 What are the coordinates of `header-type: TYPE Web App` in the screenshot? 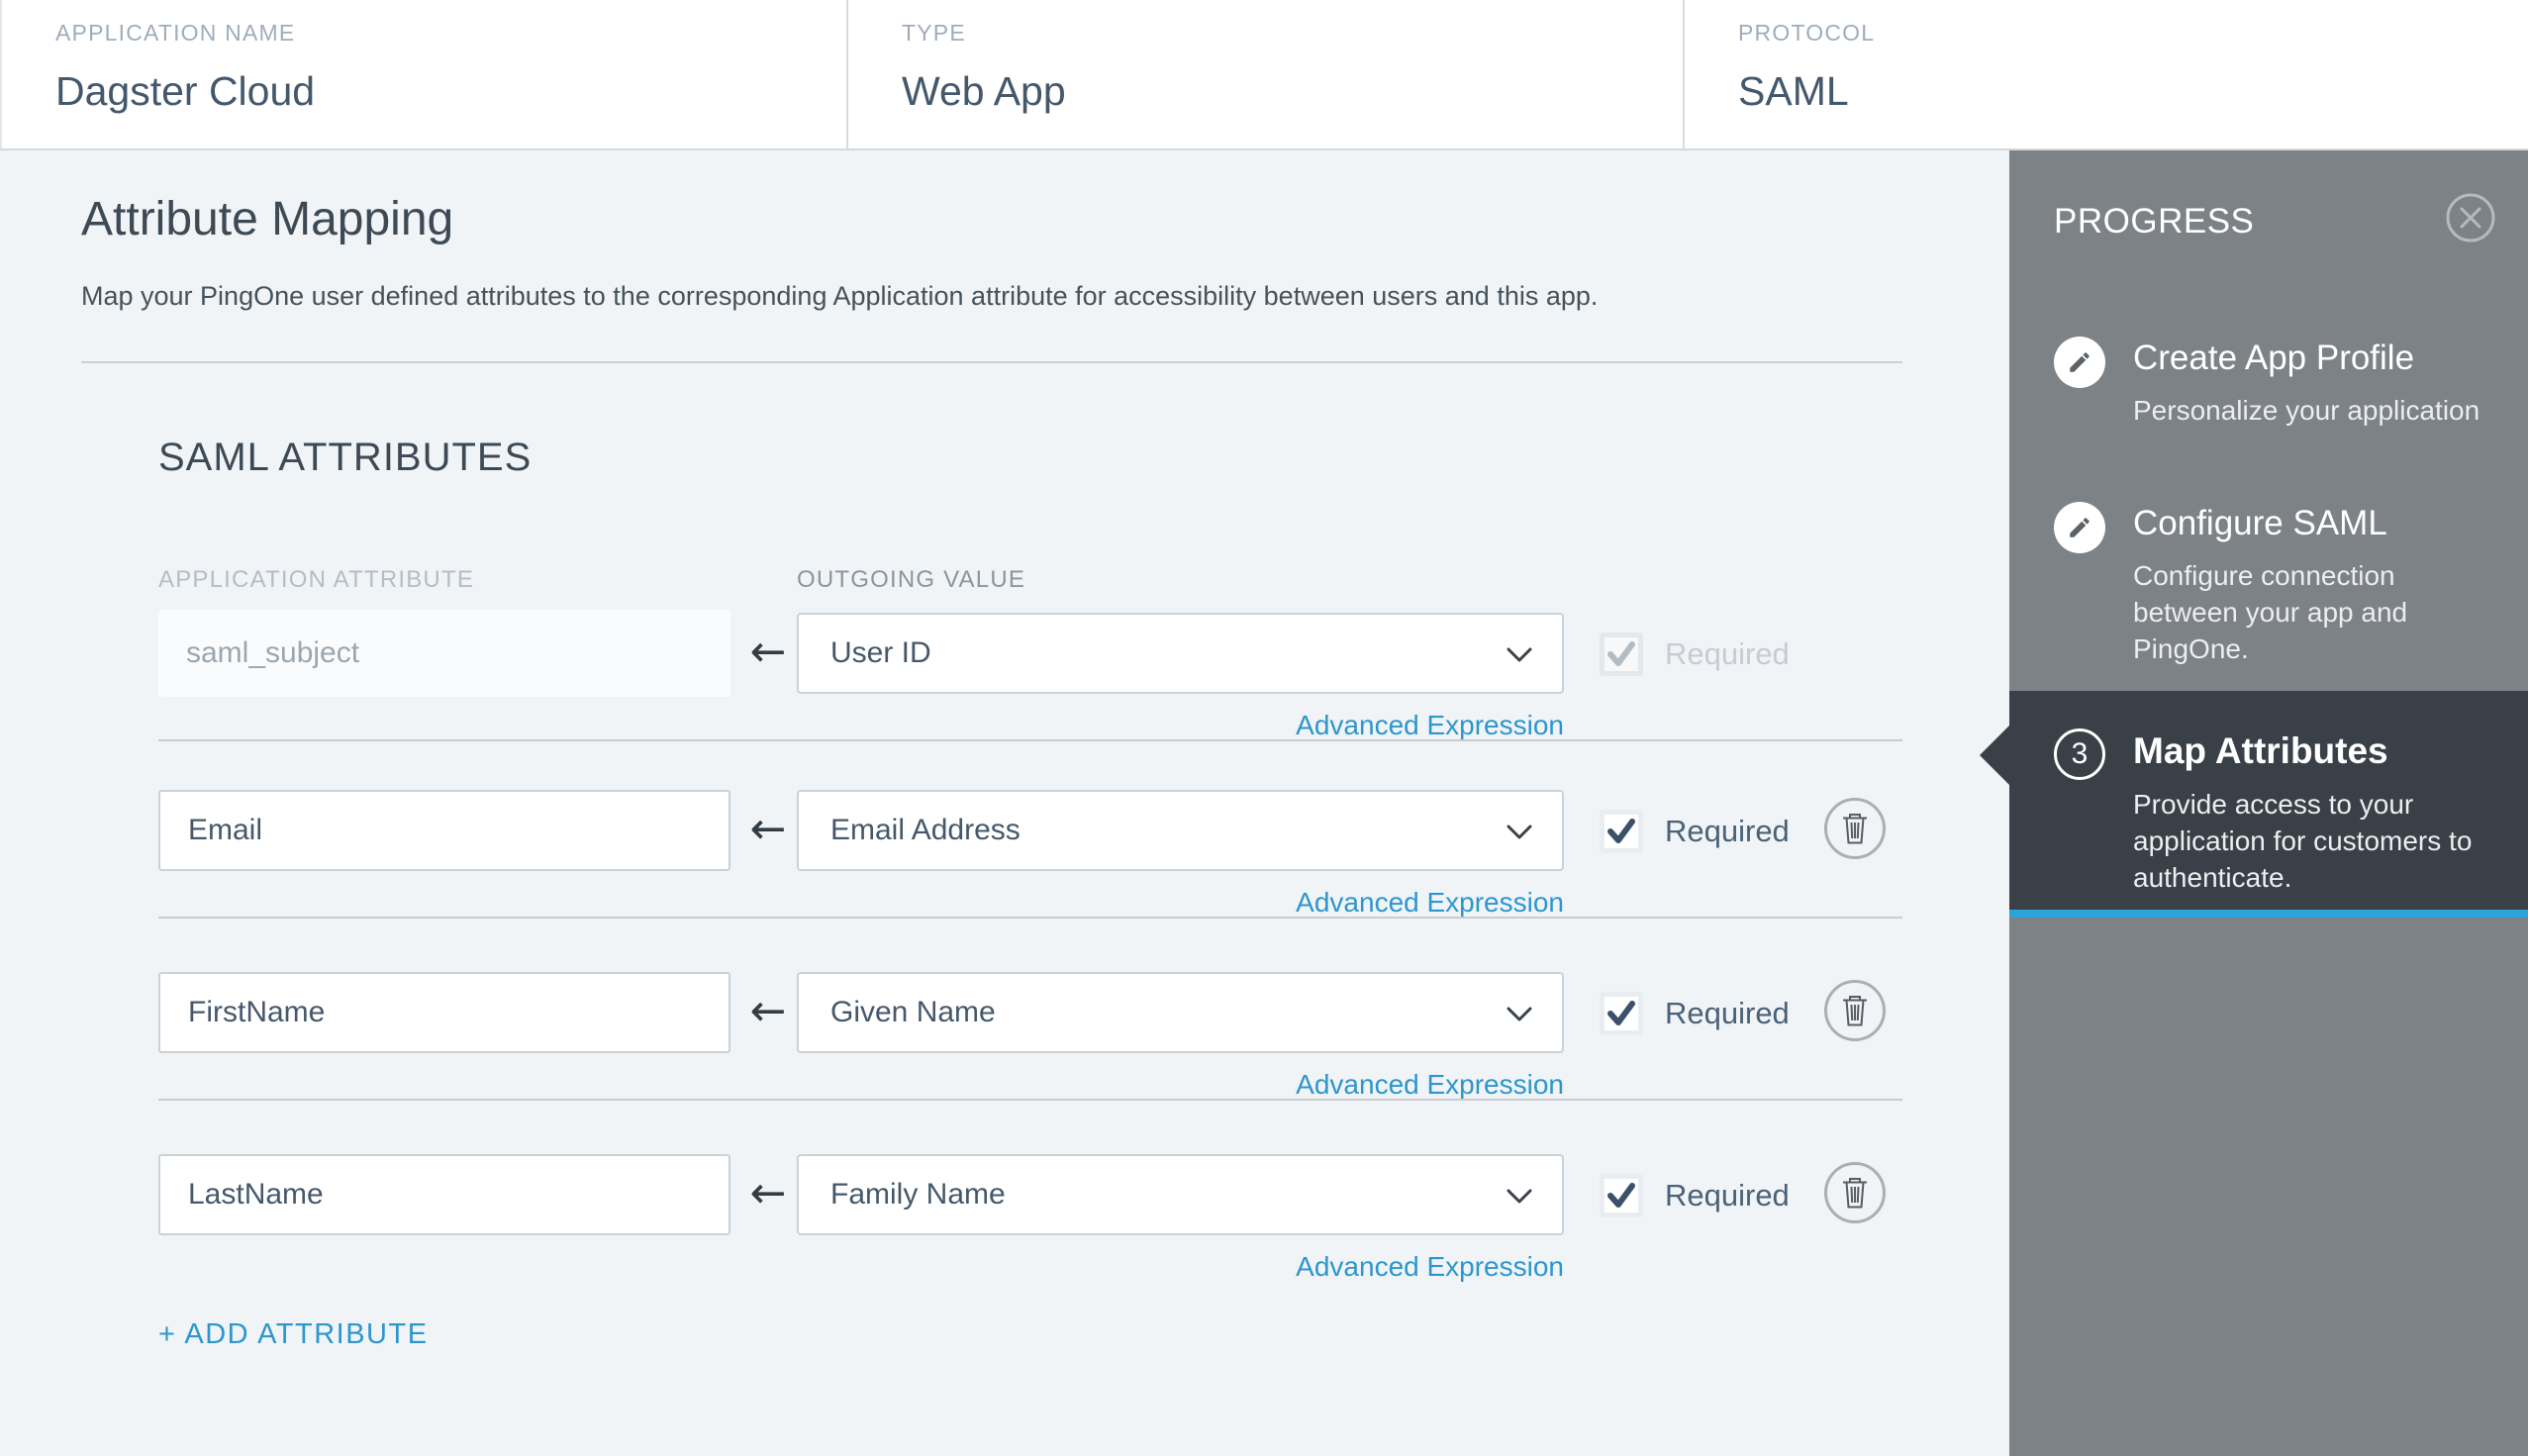 It's located at (1264, 74).